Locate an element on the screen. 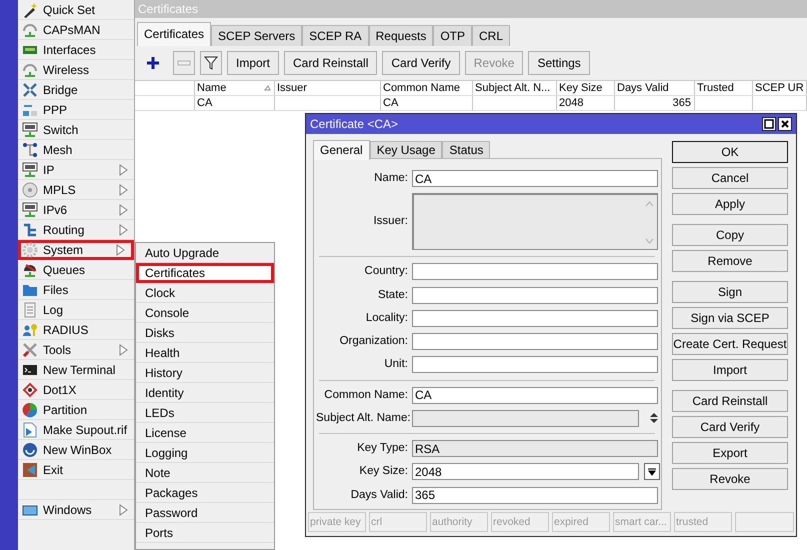 Image resolution: width=807 pixels, height=550 pixels. menu-item: Partition is located at coordinates (76, 410).